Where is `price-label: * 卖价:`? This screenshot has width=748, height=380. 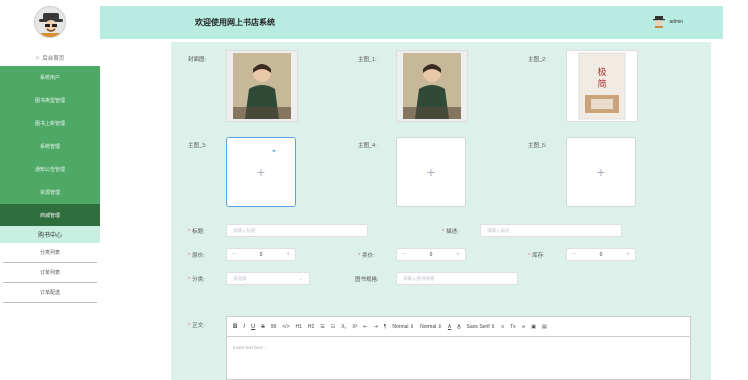
price-label: * 卖价: is located at coordinates (366, 256).